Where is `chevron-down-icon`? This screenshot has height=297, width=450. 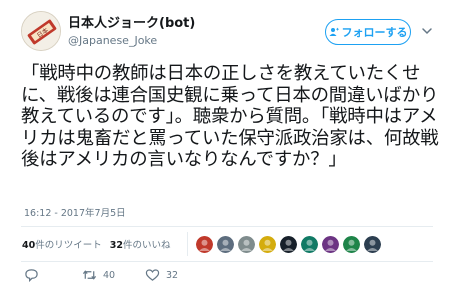
chevron-down-icon is located at coordinates (427, 31).